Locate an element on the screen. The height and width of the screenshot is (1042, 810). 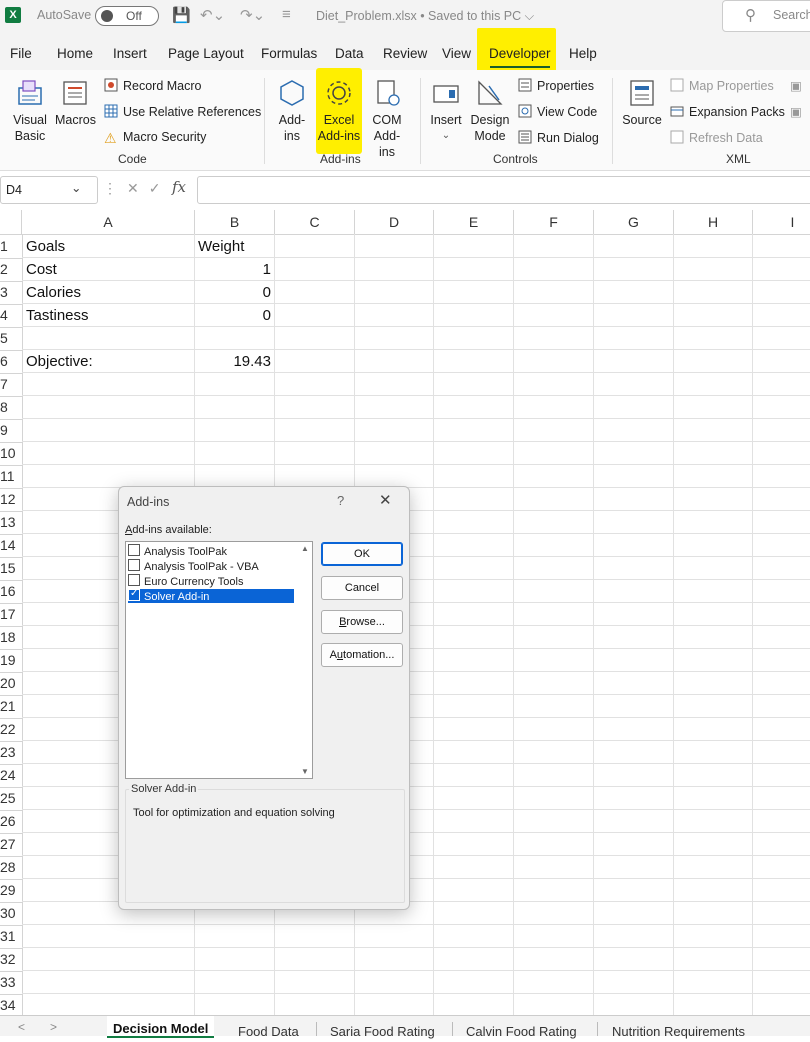
checkbox: ✓ is located at coordinates (134, 594).